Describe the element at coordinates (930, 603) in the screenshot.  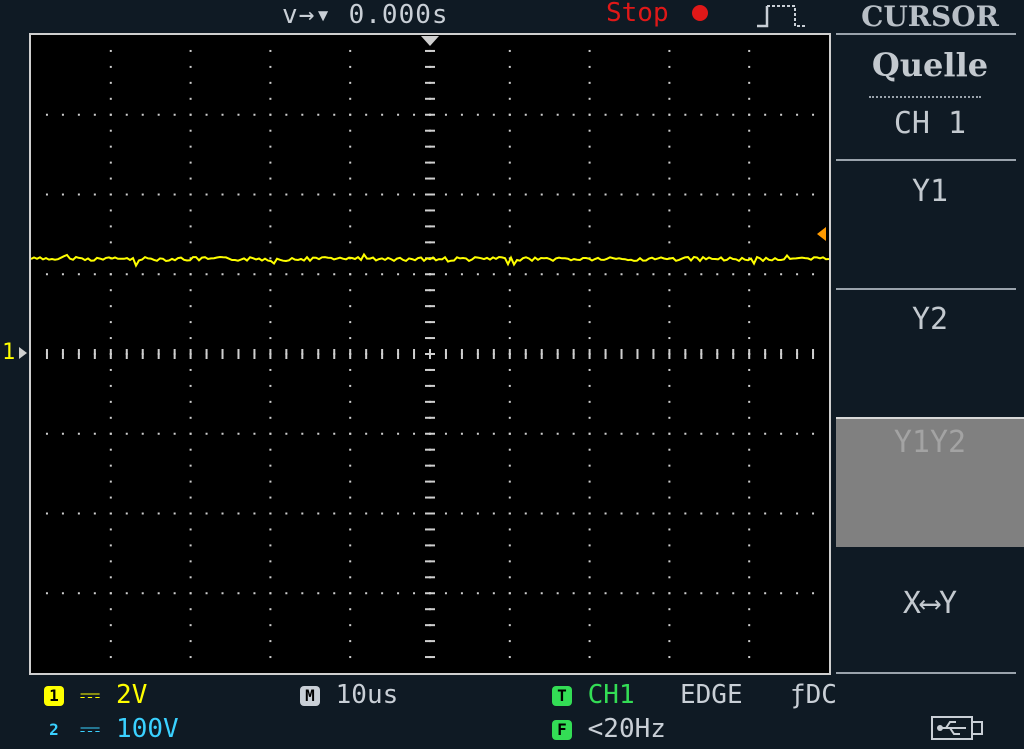
I see `menu-item-xy-swap: X⟷Y` at that location.